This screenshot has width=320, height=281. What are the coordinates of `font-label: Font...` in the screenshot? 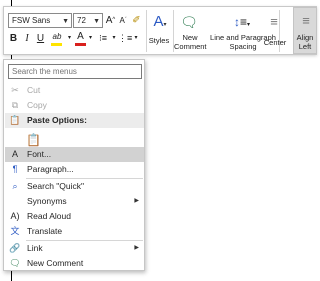 It's located at (39, 154).